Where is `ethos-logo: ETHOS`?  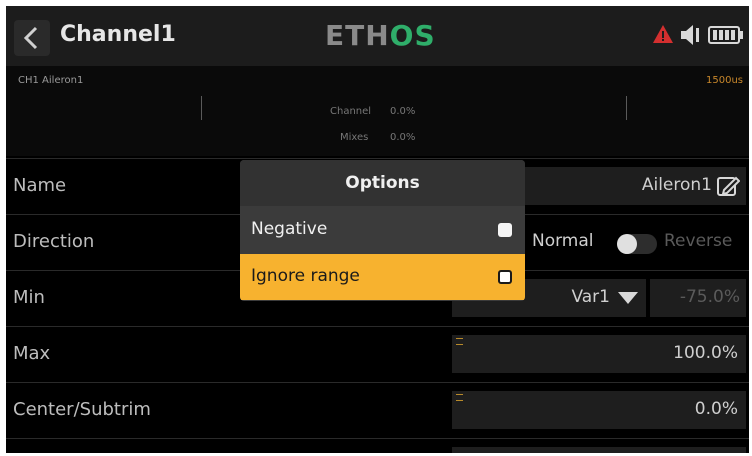 ethos-logo: ETHOS is located at coordinates (380, 35).